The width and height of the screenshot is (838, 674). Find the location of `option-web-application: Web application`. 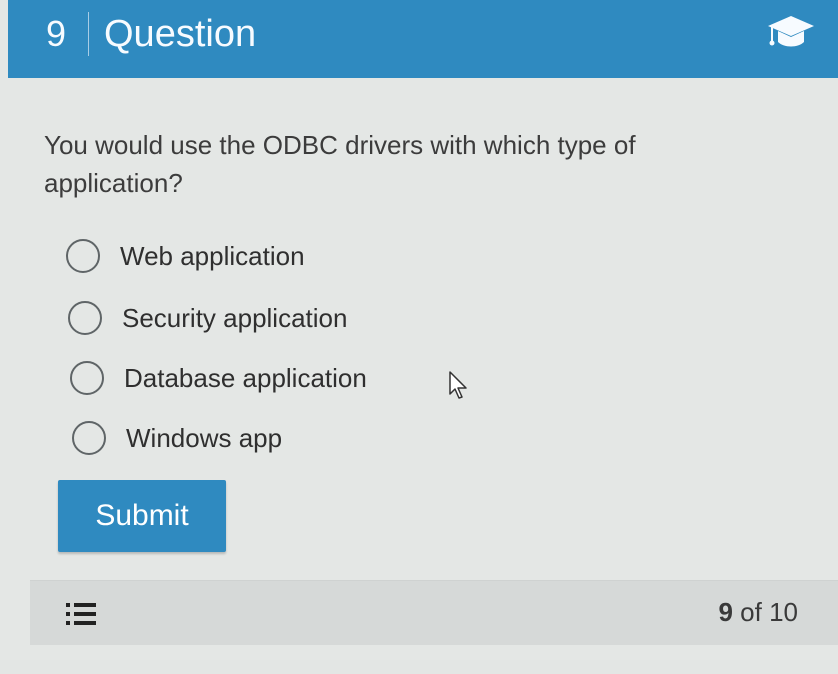

option-web-application: Web application is located at coordinates (185, 256).